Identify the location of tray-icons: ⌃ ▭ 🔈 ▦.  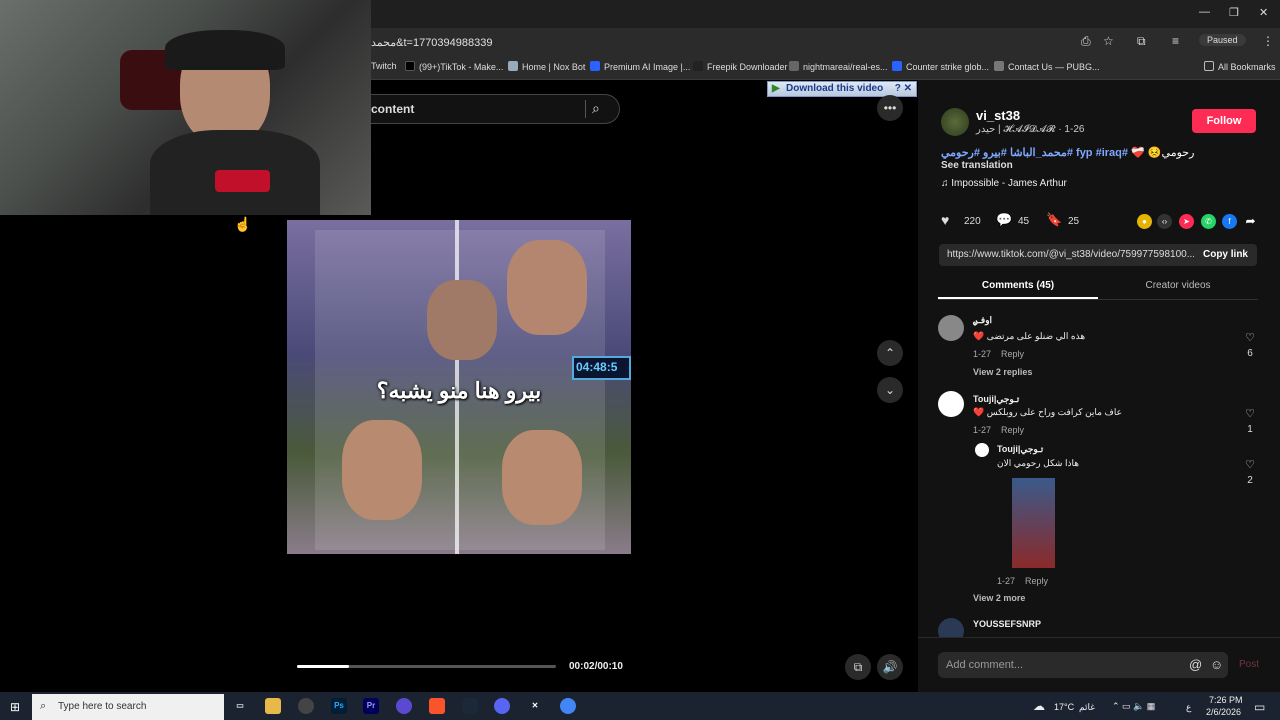
(1133, 706).